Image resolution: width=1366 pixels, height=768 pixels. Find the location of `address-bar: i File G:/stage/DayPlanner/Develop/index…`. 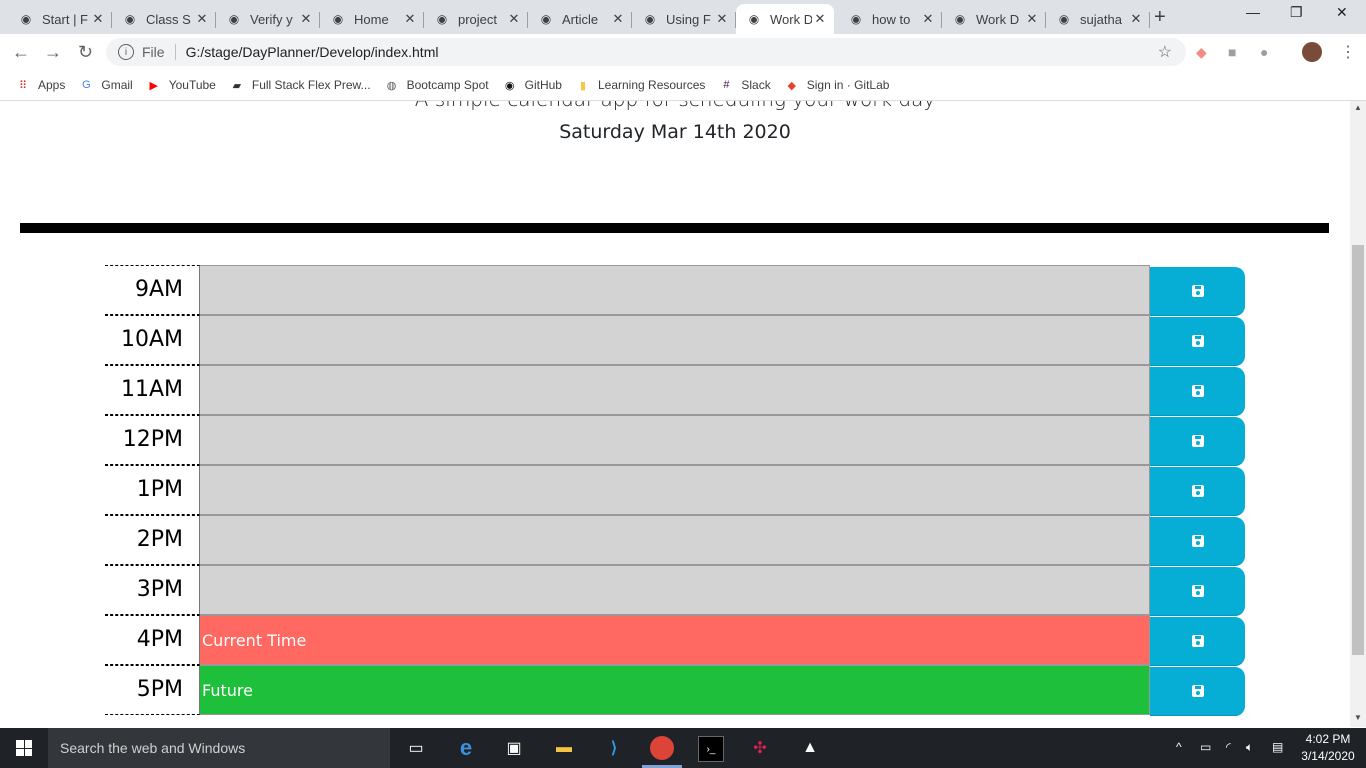

address-bar: i File G:/stage/DayPlanner/Develop/index… is located at coordinates (646, 52).